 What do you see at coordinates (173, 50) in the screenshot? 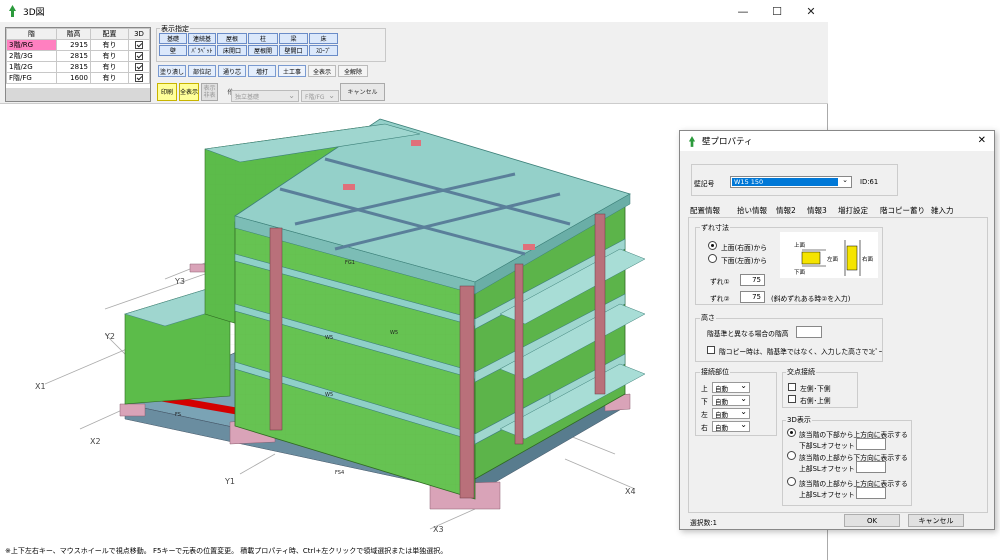
I see `toggle-wall-button: 壁` at bounding box center [173, 50].